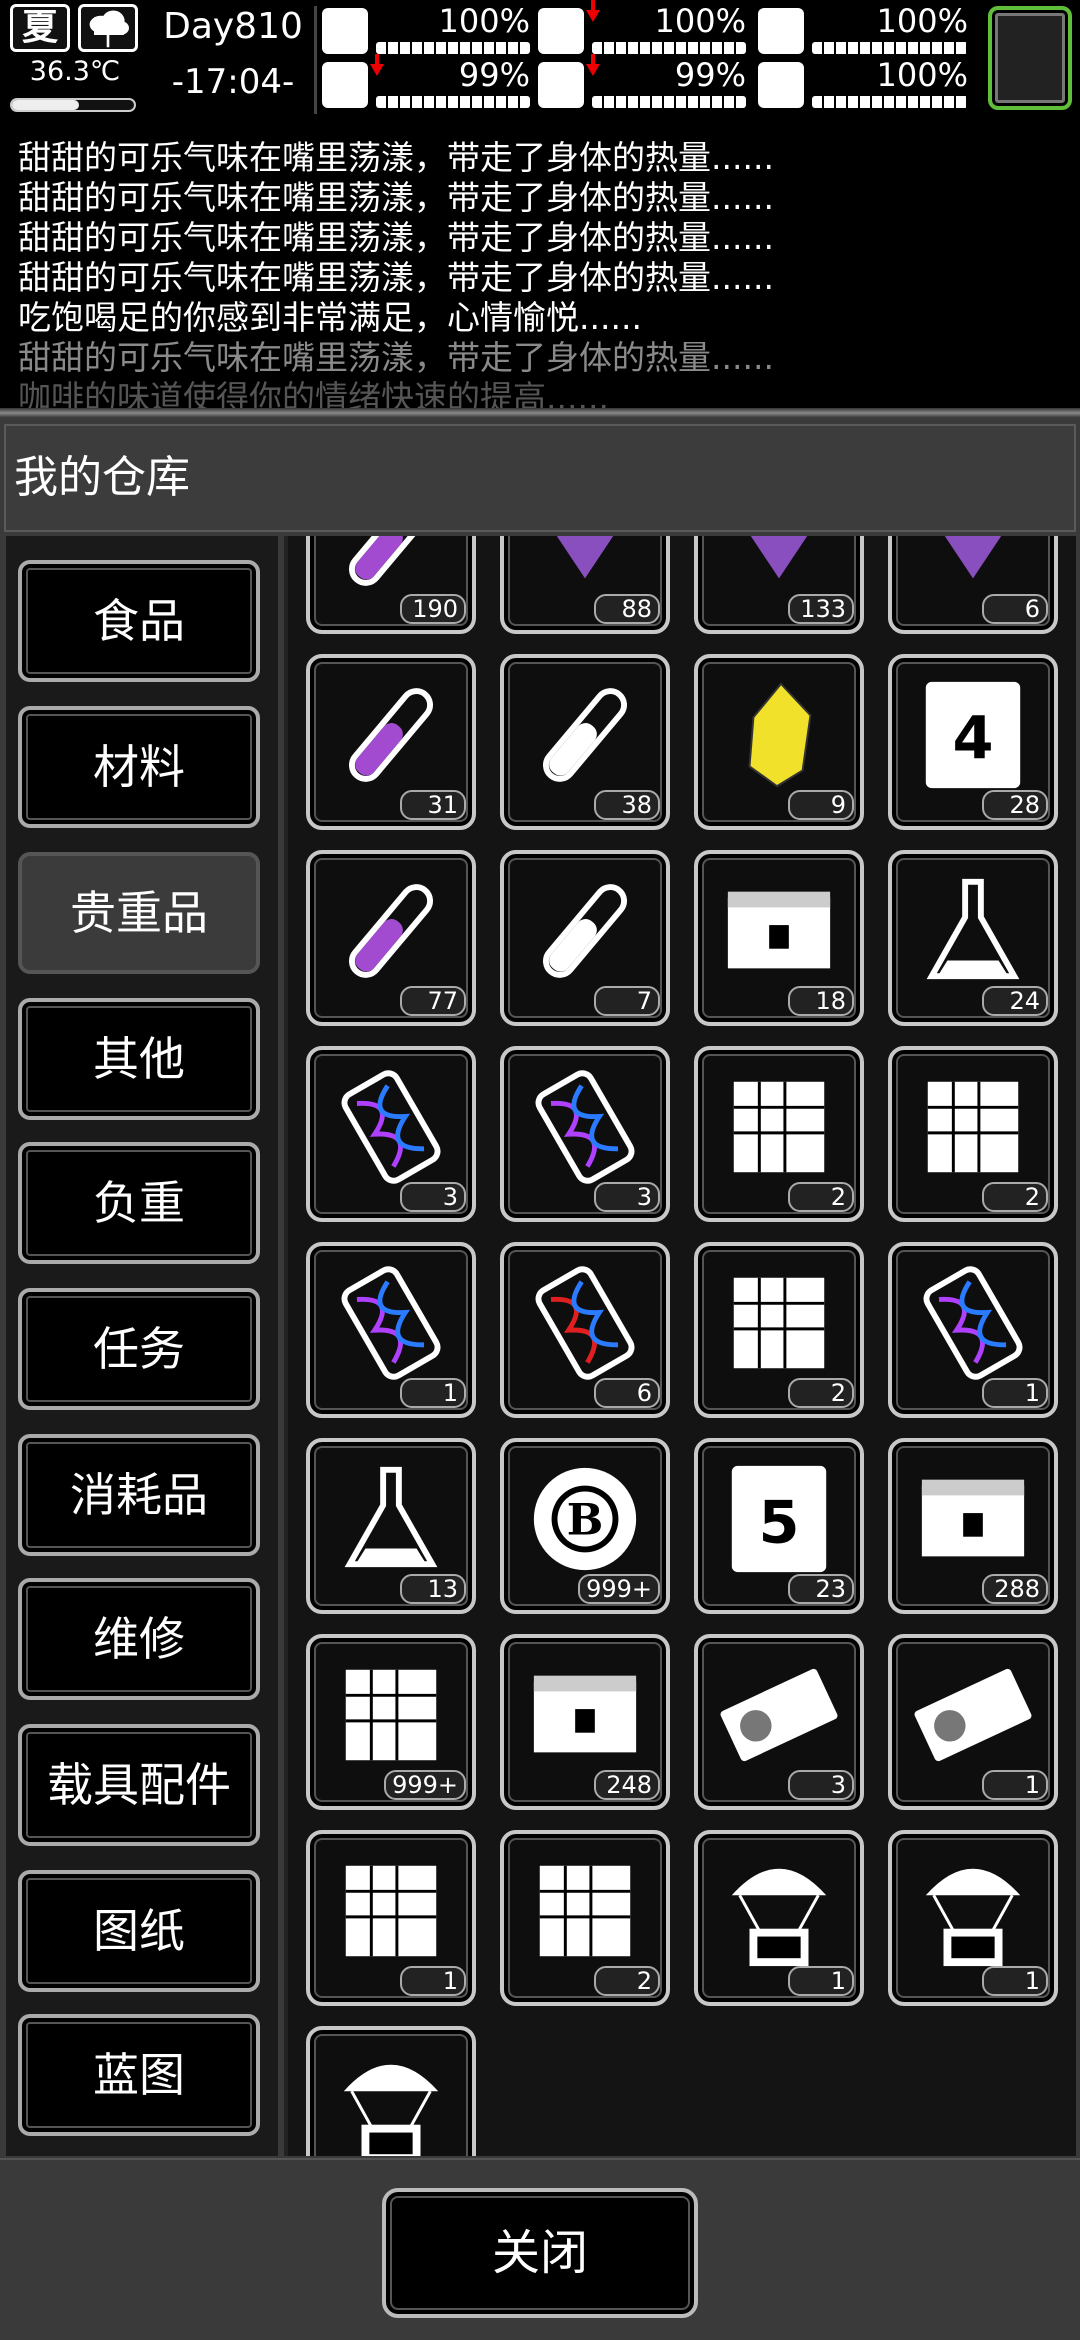 This screenshot has height=2340, width=1080. I want to click on item-count: 77, so click(433, 1001).